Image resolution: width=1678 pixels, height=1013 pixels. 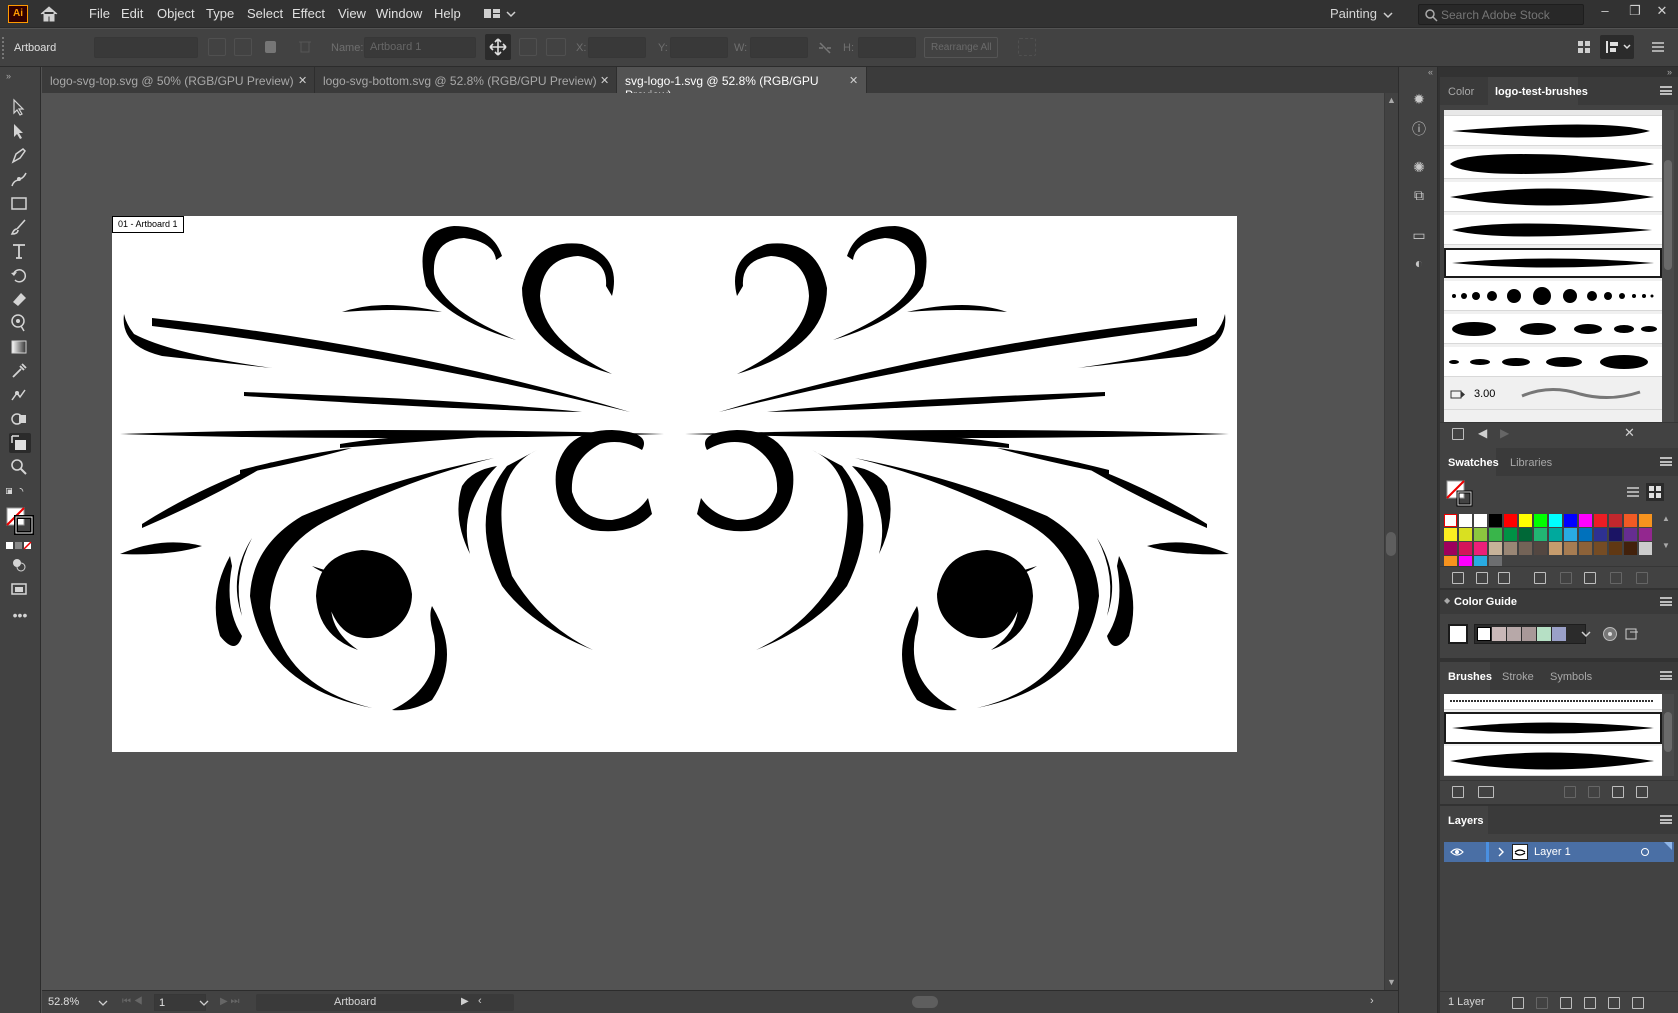 I want to click on search-input, so click(x=1511, y=14).